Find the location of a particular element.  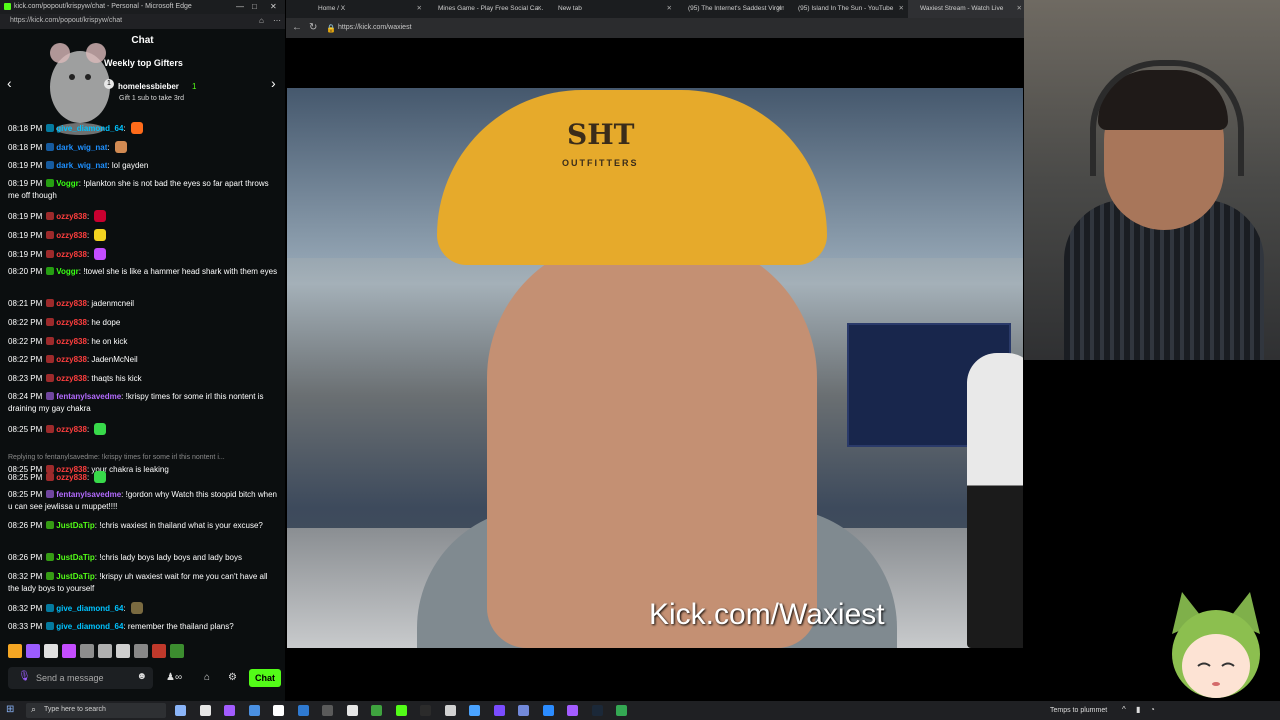

chevron-right-icon: › is located at coordinates (273, 83).